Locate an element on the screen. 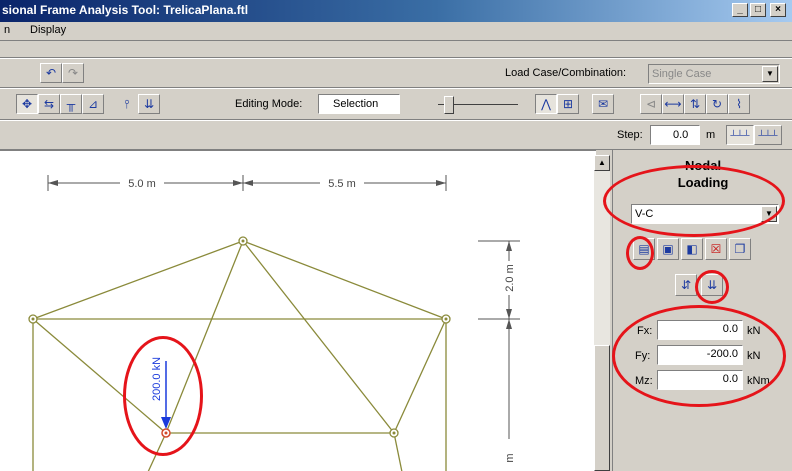  panel-title-line2: Loading is located at coordinates (703, 182).